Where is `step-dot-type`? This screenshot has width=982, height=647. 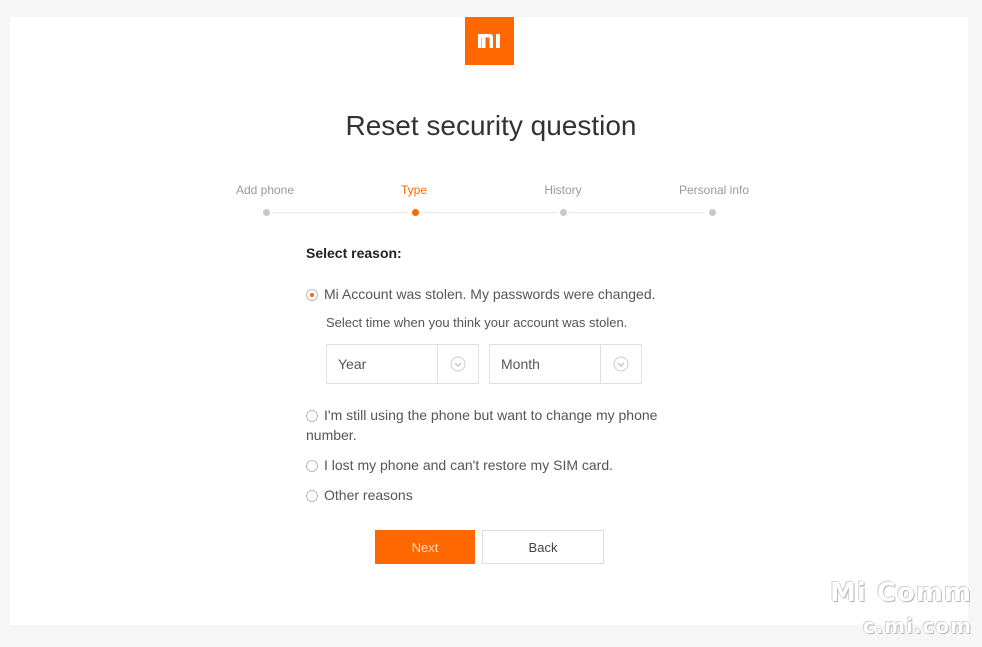 step-dot-type is located at coordinates (415, 212).